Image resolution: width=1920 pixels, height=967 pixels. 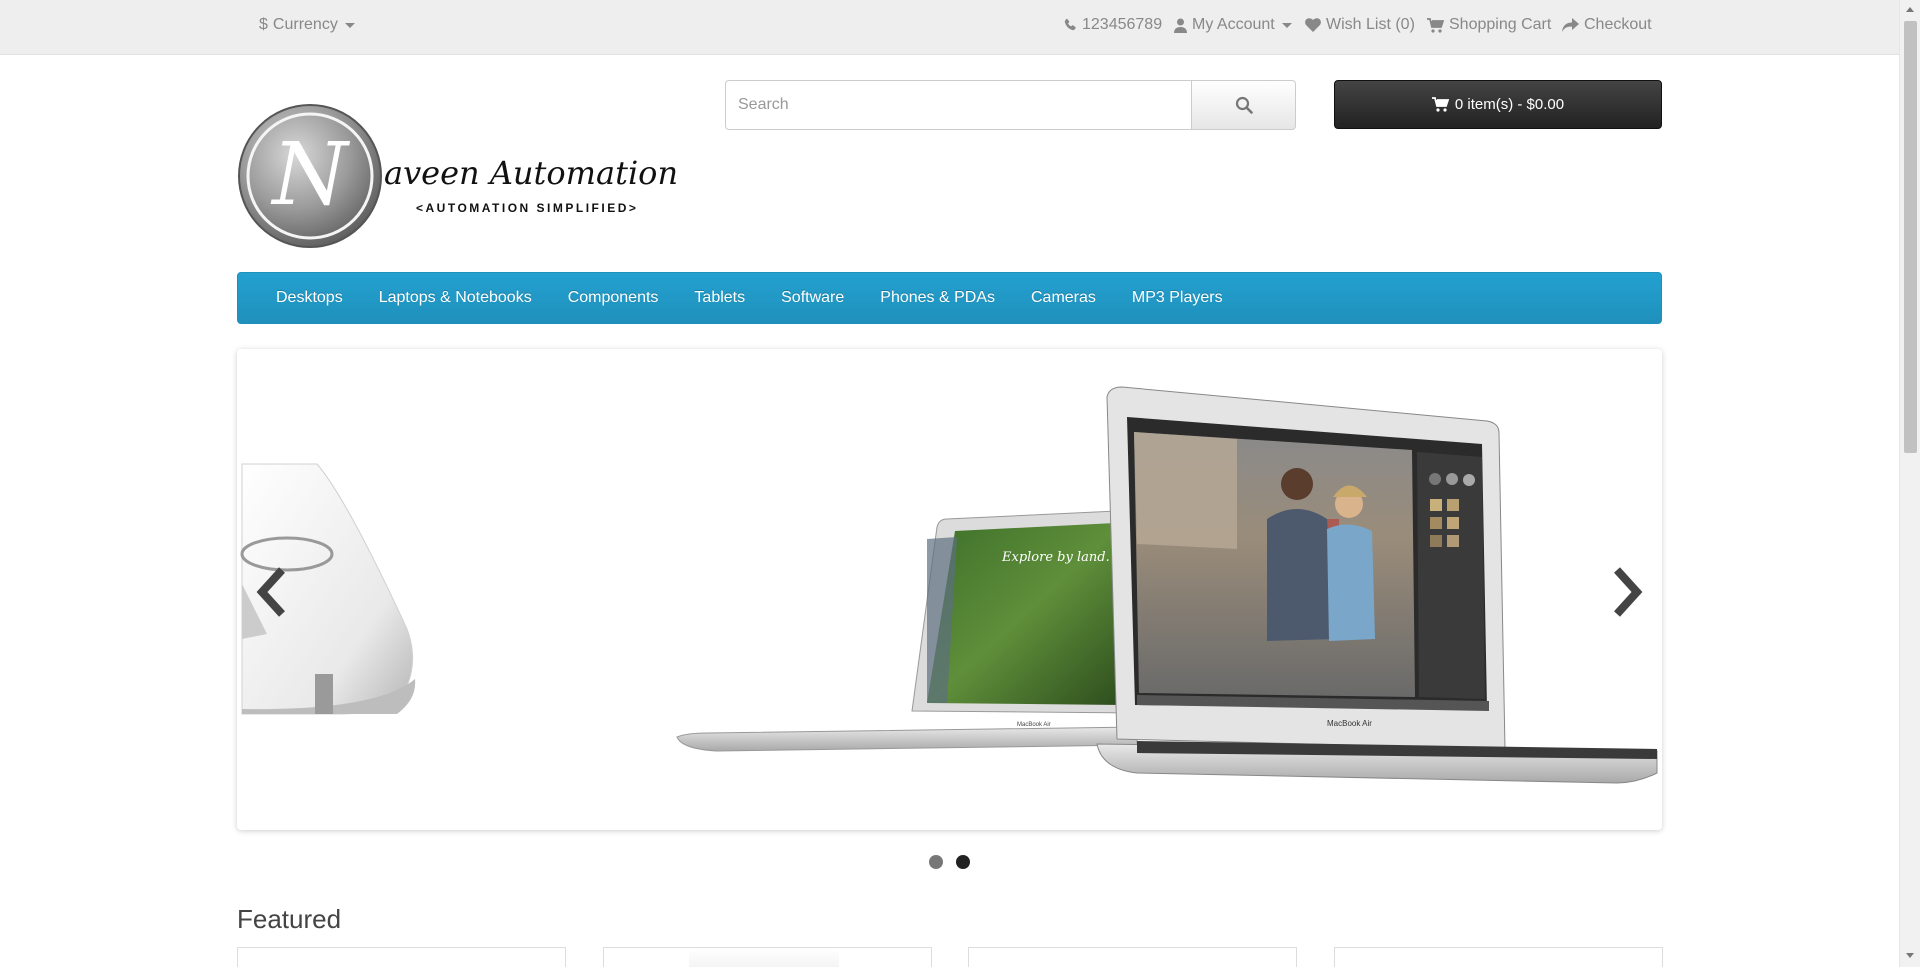 I want to click on heart-icon, so click(x=1313, y=25).